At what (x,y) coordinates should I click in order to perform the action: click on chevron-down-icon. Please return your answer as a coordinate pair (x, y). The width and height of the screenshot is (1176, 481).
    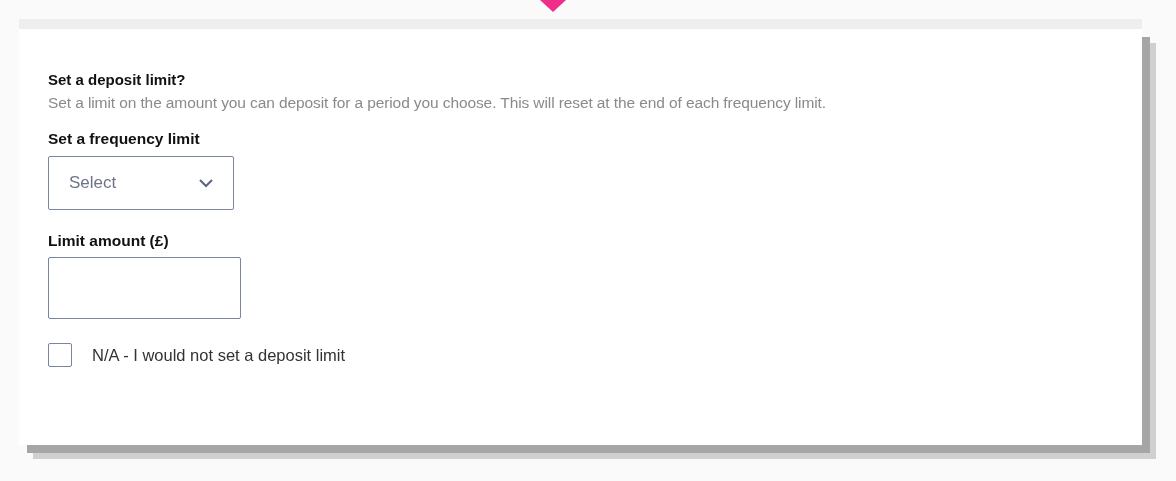
    Looking at the image, I should click on (206, 183).